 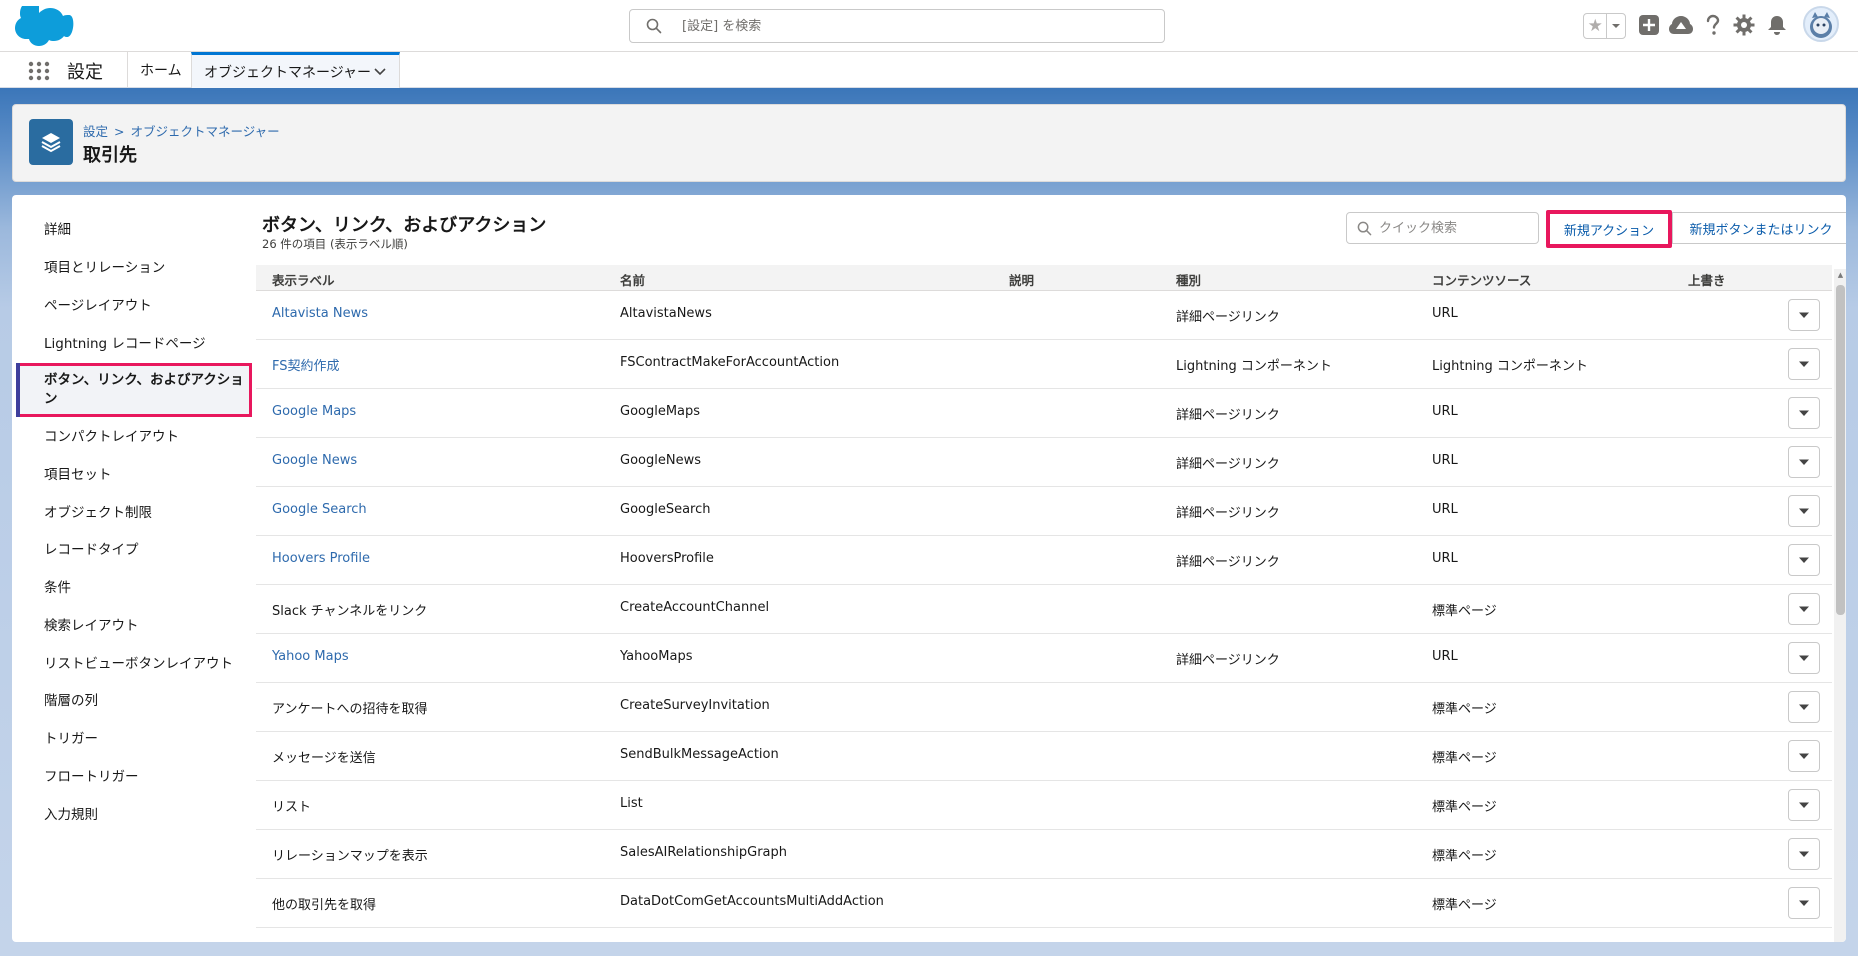 I want to click on sidebar-item-page-layouts: ページレイアウト, so click(x=132, y=306).